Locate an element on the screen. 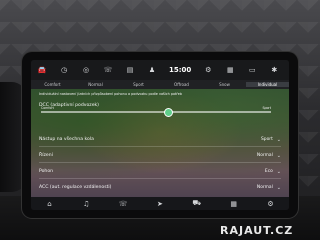 This screenshot has height=240, width=320. setting-label: ACC (aut. regulace vzdálenosti) is located at coordinates (75, 187).